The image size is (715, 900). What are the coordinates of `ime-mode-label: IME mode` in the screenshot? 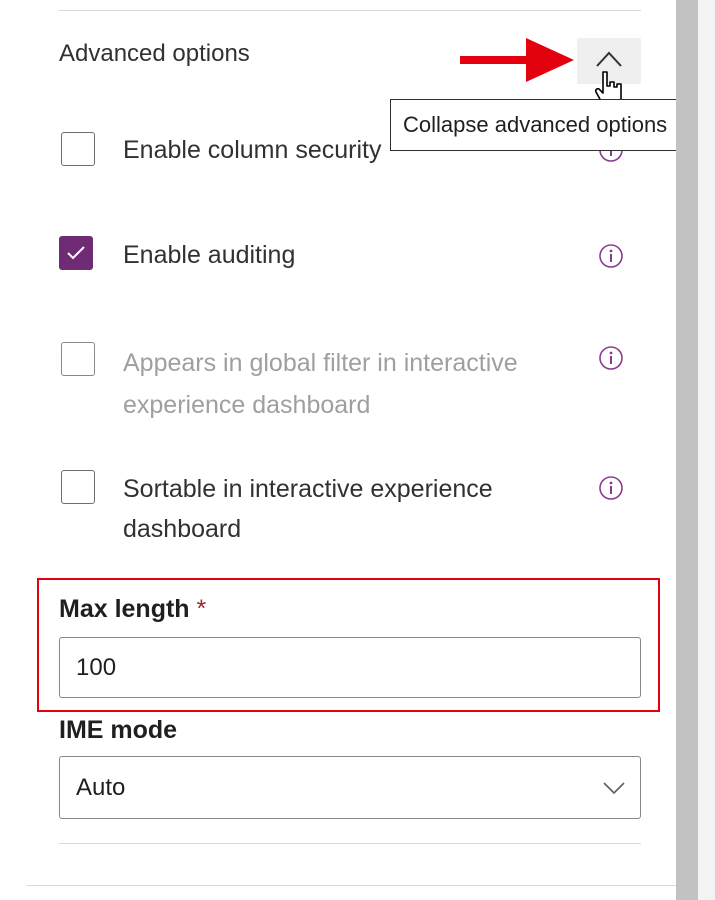 It's located at (118, 730).